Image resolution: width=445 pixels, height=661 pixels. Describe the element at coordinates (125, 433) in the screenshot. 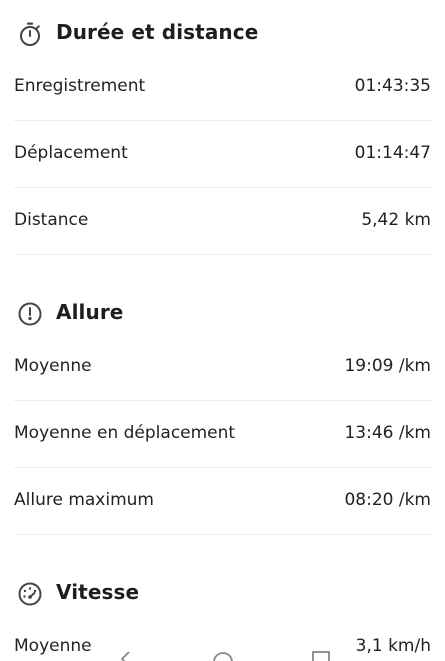

I see `stat-label: Moyenne en déplacement` at that location.